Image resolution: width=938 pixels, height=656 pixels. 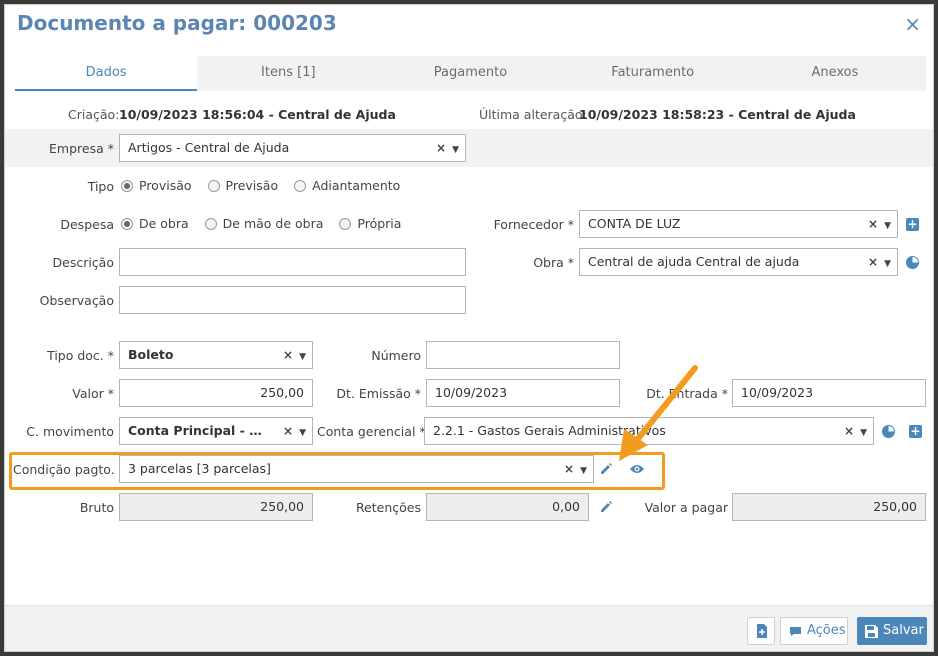 I want to click on tab-anexos: Anexos, so click(x=835, y=73).